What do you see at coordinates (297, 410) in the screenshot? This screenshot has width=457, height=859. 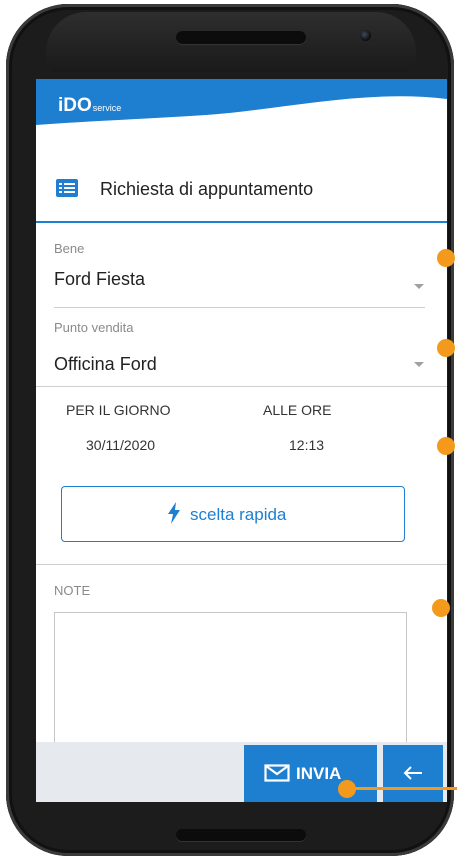 I see `ore-label: ALLE ORE` at bounding box center [297, 410].